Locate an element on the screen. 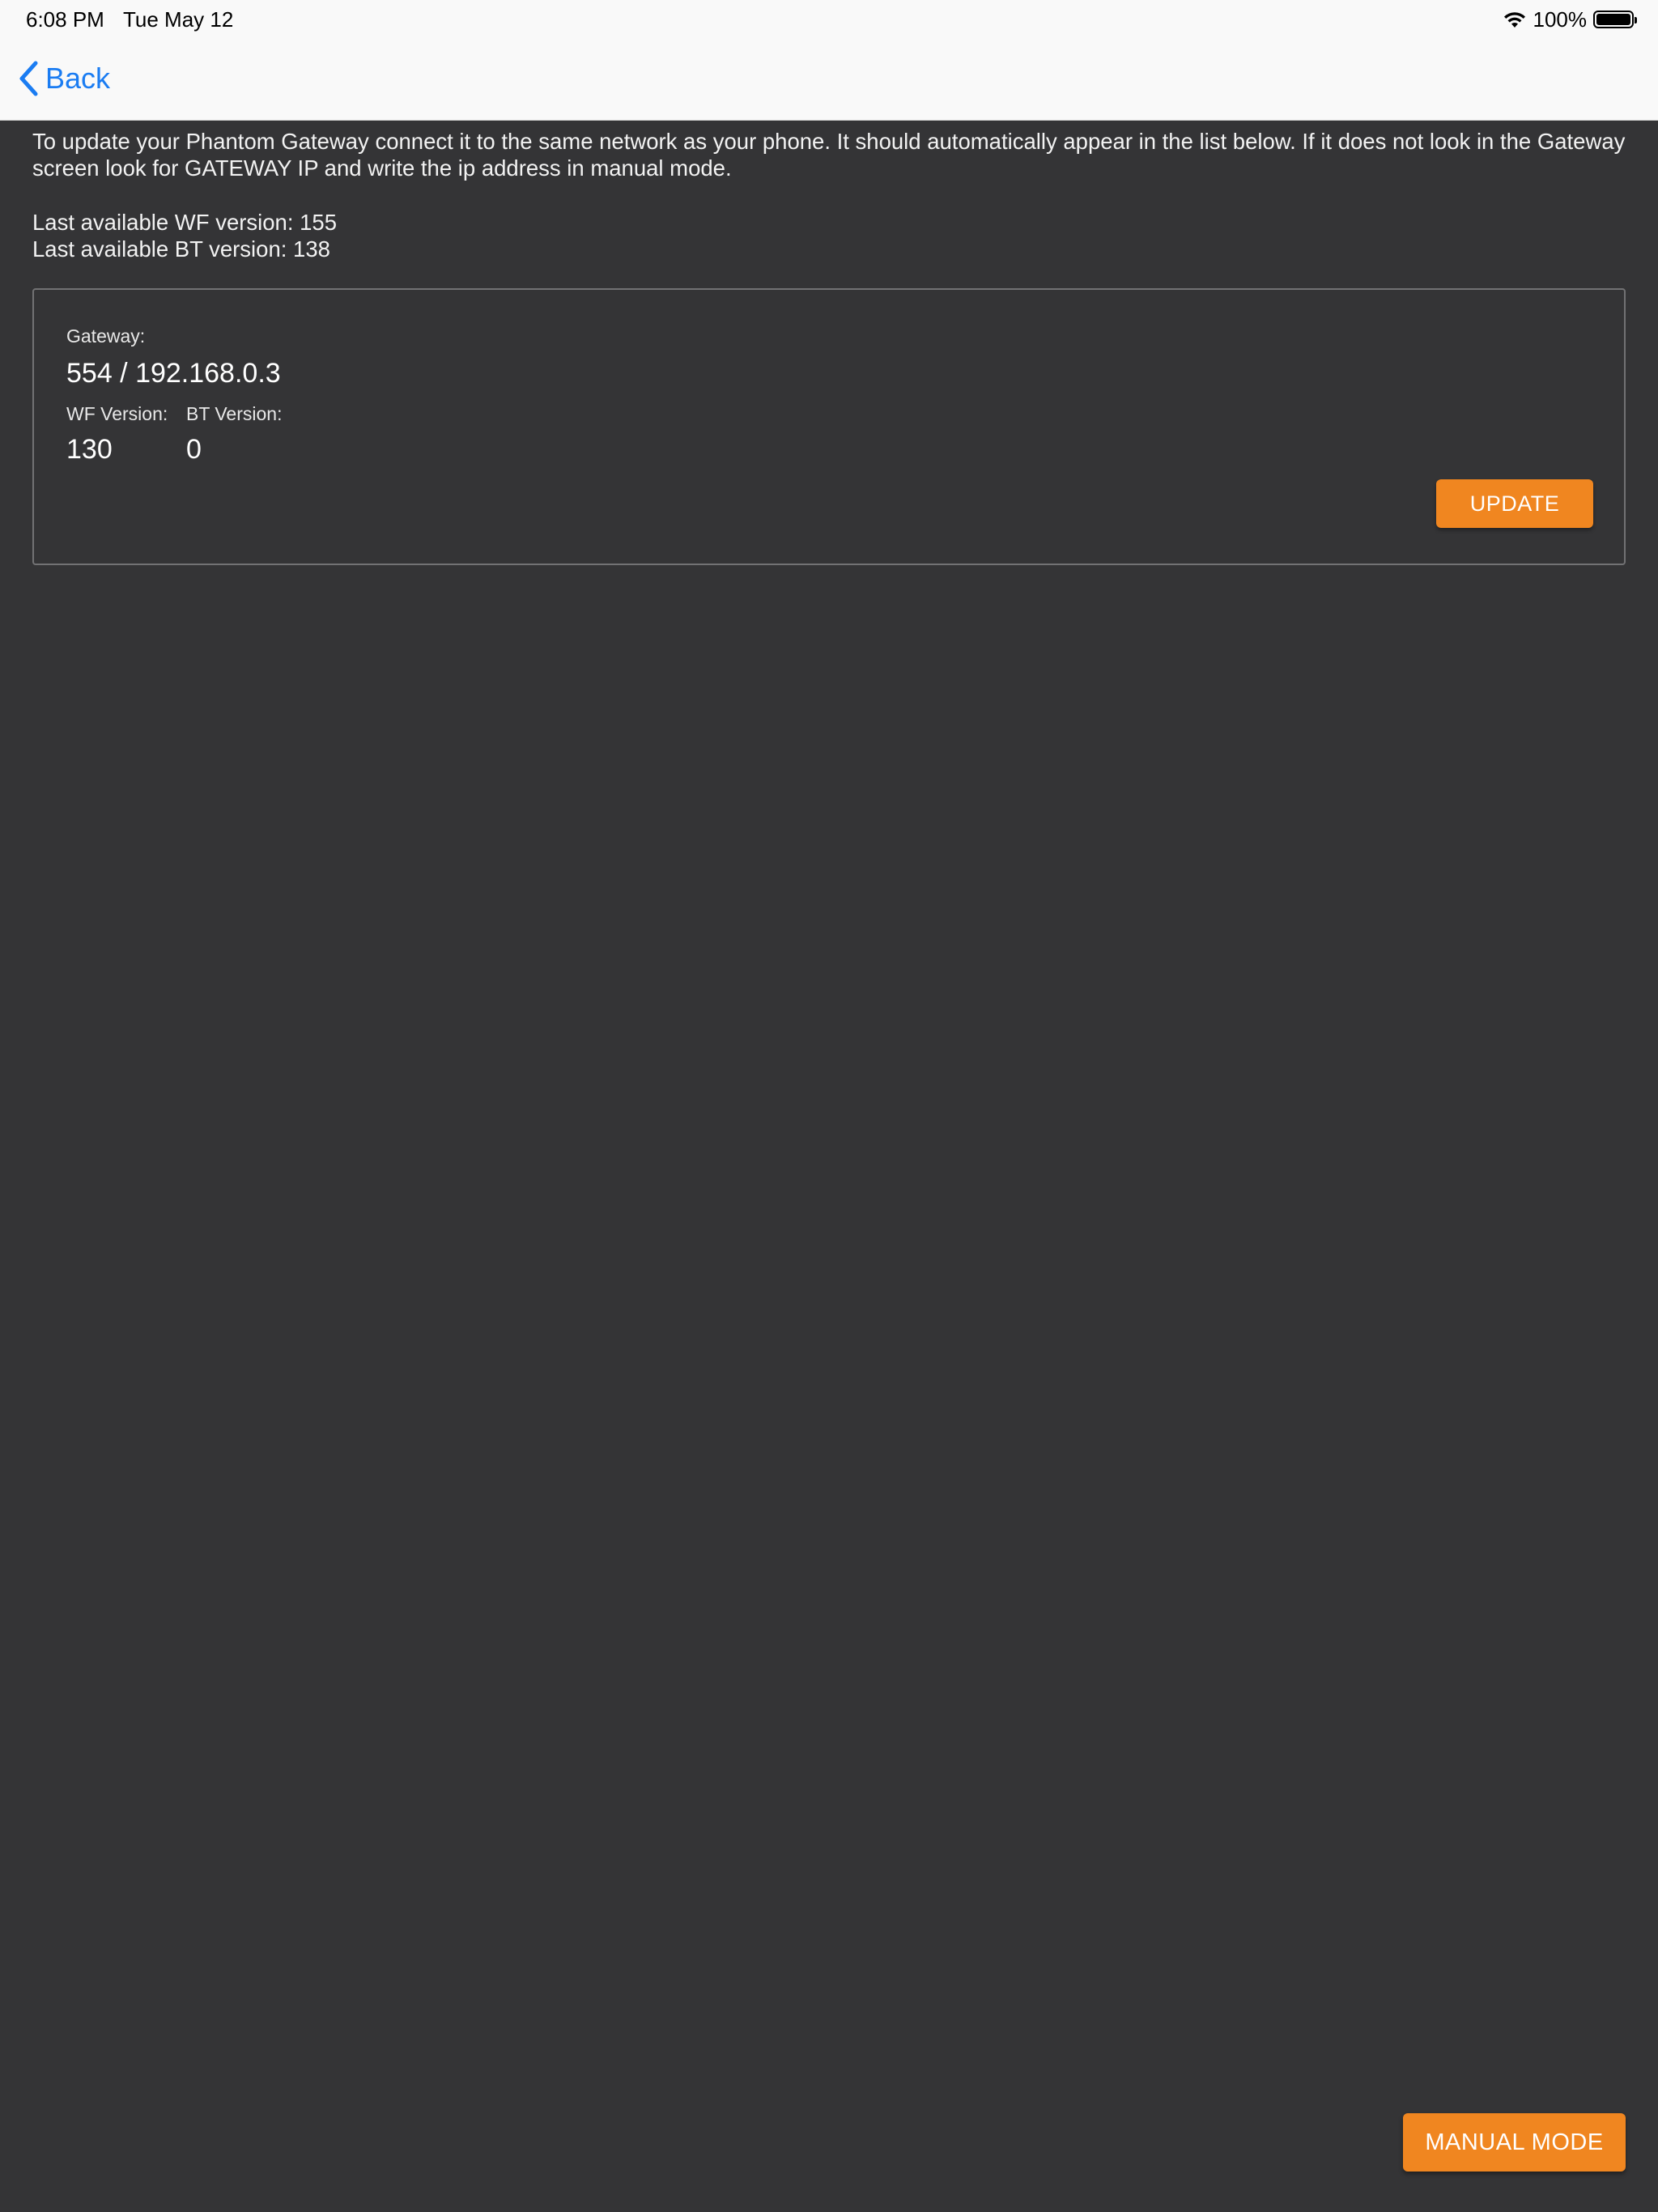 The width and height of the screenshot is (1658, 2212). battery-icon is located at coordinates (1615, 19).